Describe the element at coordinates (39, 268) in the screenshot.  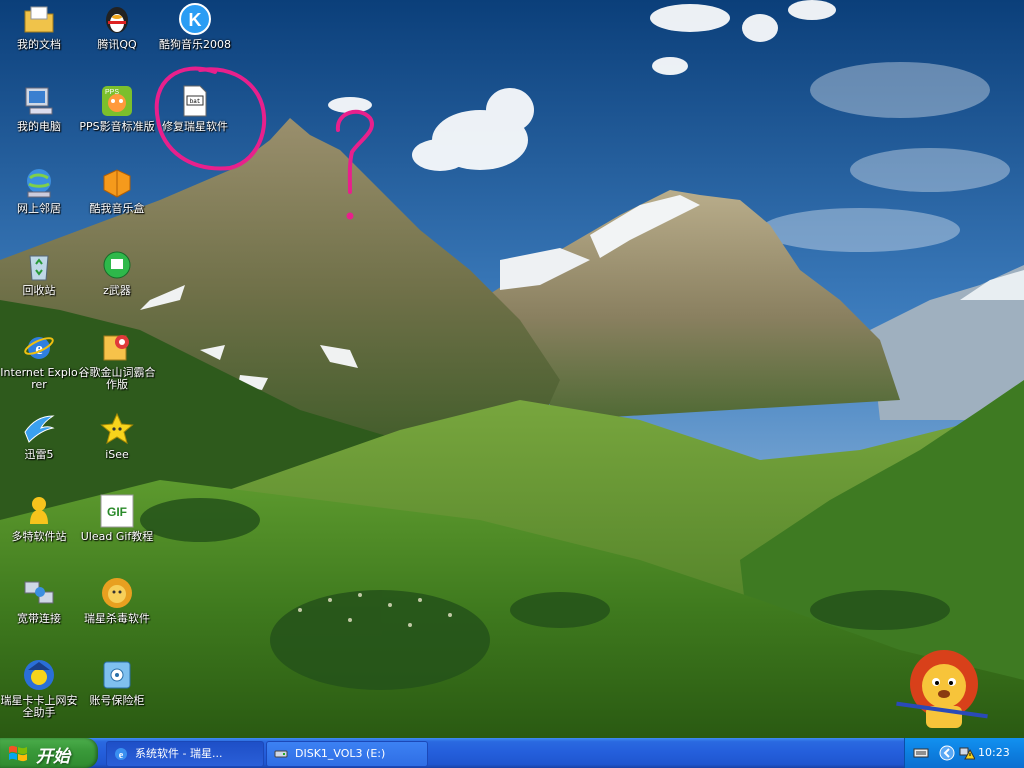
I see `recycle-bin-icon` at that location.